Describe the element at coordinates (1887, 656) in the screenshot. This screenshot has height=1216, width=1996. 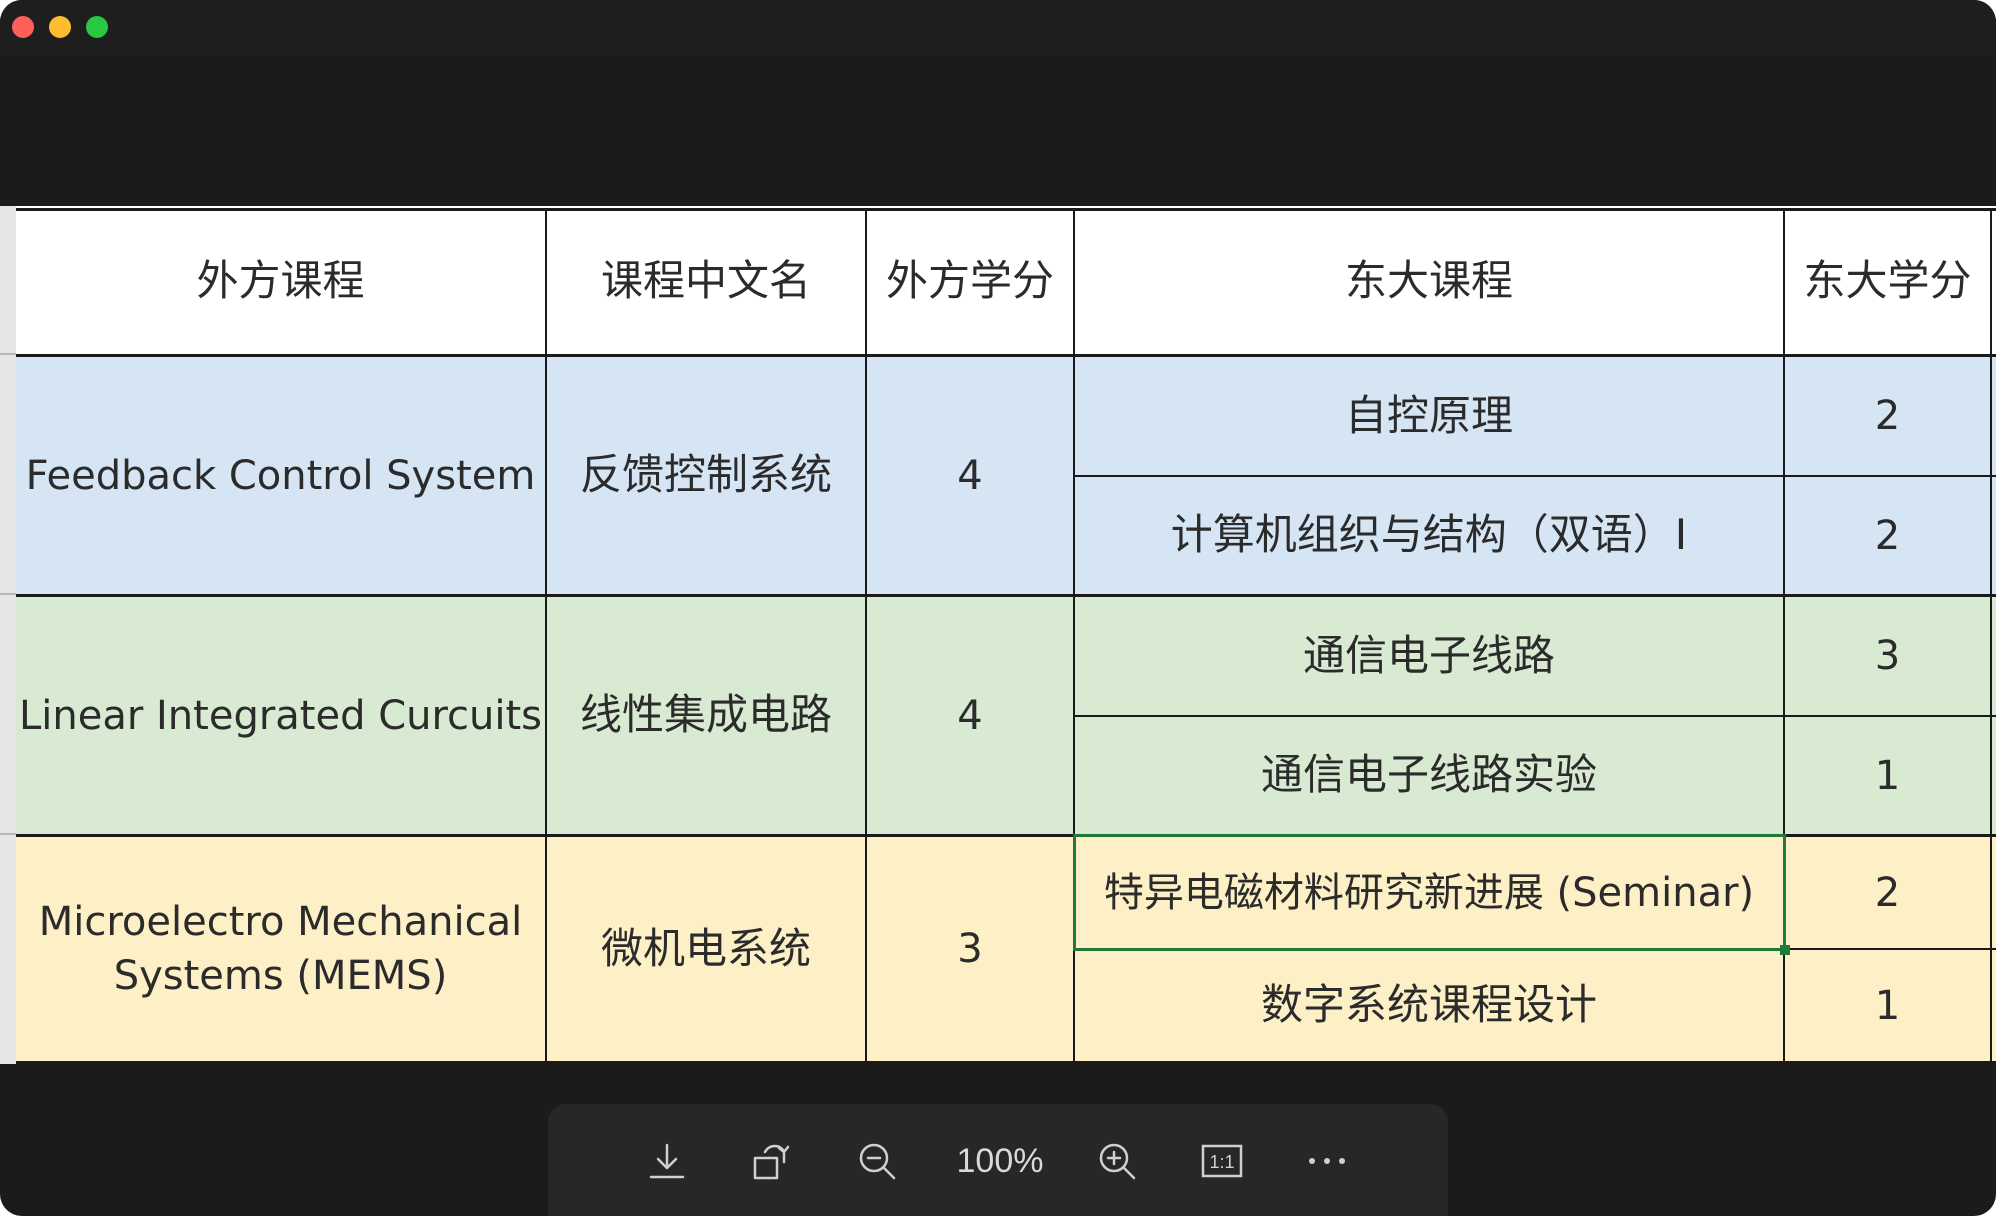
I see `seu-credits-cell: 3` at that location.